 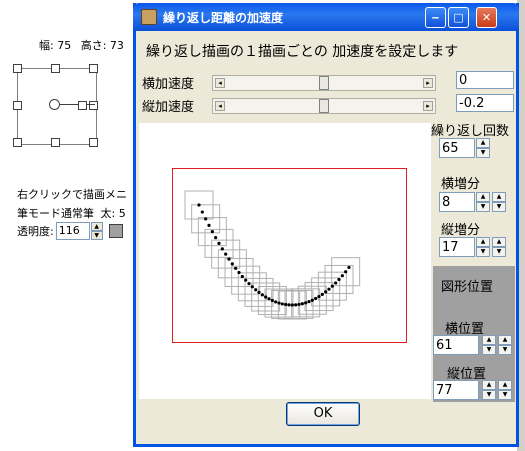 What do you see at coordinates (456, 345) in the screenshot?
I see `h-pos-input: 61` at bounding box center [456, 345].